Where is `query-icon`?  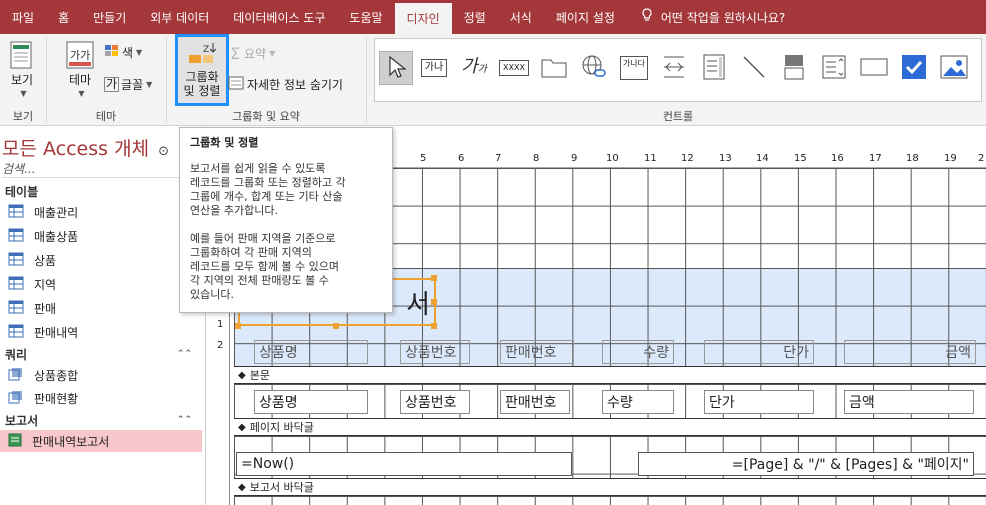
query-icon is located at coordinates (16, 398).